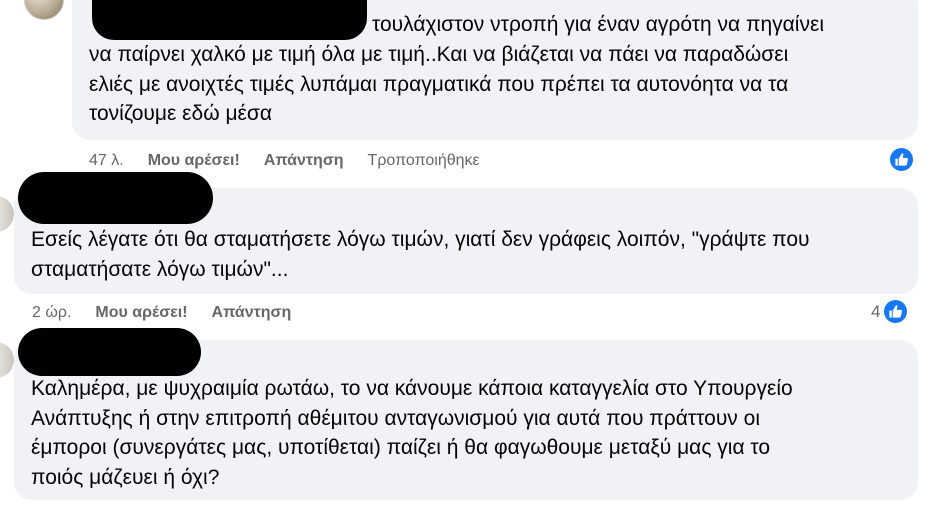 This screenshot has width=937, height=517. I want to click on comment-timestamp: 2 ώρ., so click(51, 313).